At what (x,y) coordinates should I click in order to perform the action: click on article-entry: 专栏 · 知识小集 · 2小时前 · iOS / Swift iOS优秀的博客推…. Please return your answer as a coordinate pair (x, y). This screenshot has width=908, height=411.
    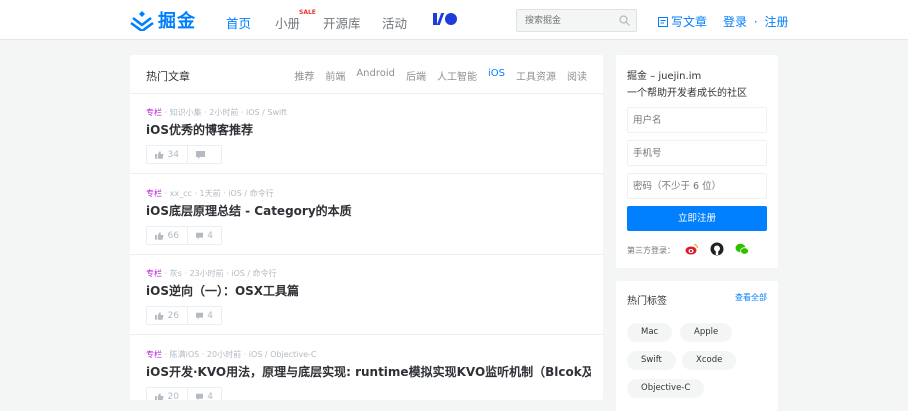
    Looking at the image, I should click on (366, 134).